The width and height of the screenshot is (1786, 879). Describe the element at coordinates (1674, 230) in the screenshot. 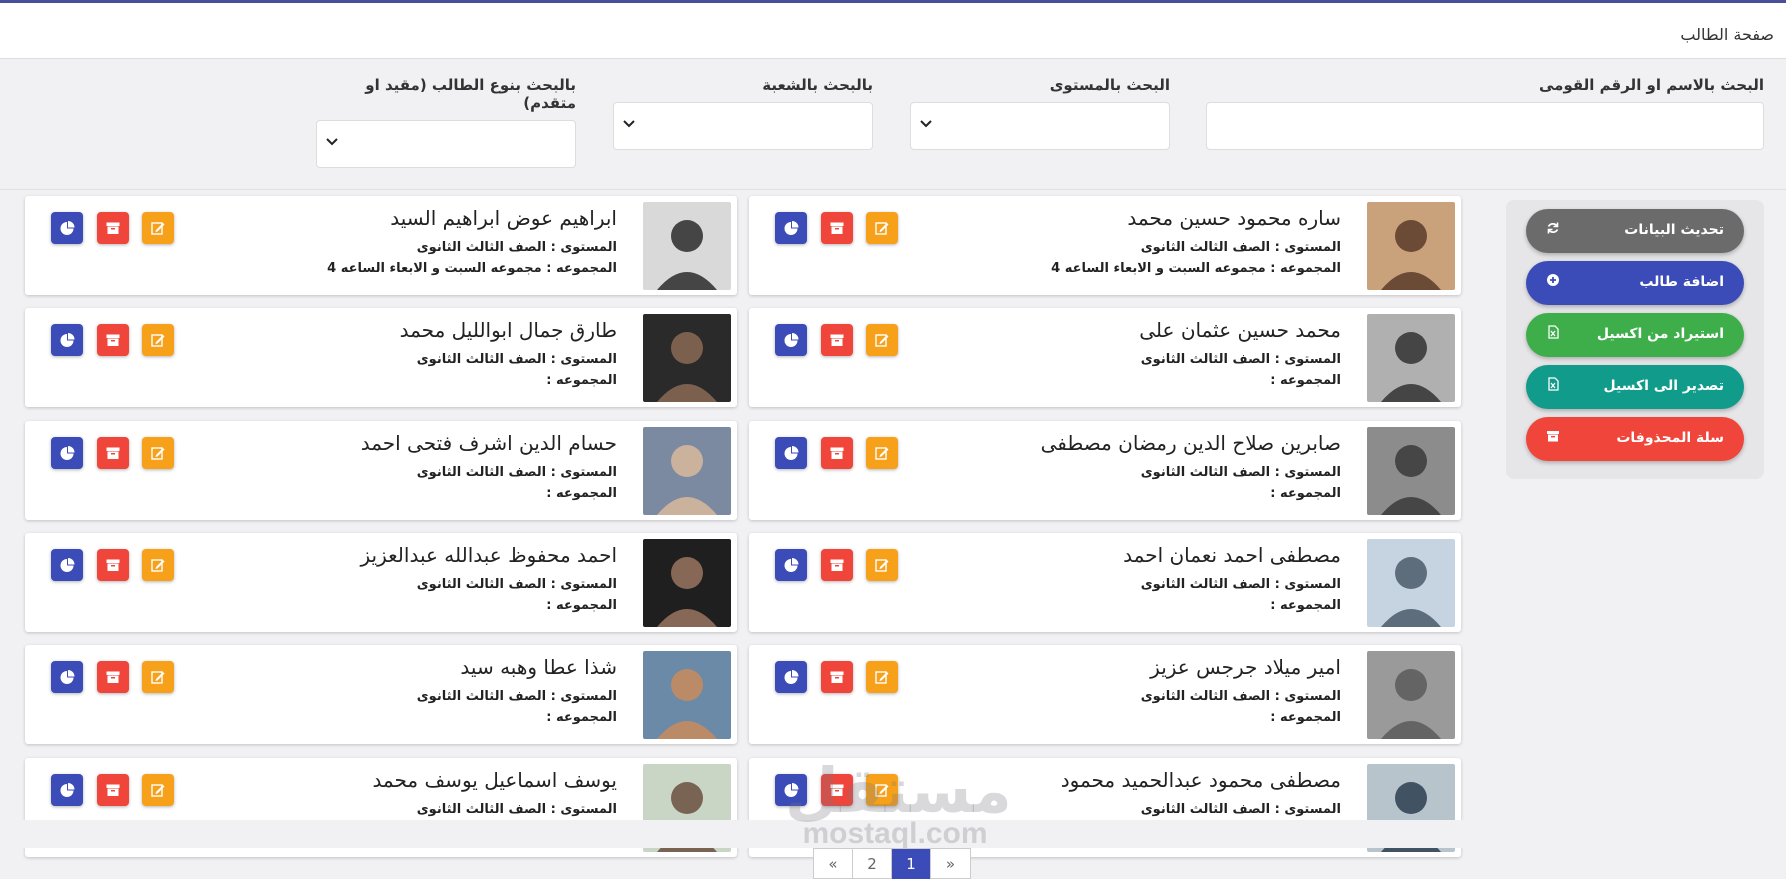

I see `refresh-data-label: تحديث البيانات` at that location.